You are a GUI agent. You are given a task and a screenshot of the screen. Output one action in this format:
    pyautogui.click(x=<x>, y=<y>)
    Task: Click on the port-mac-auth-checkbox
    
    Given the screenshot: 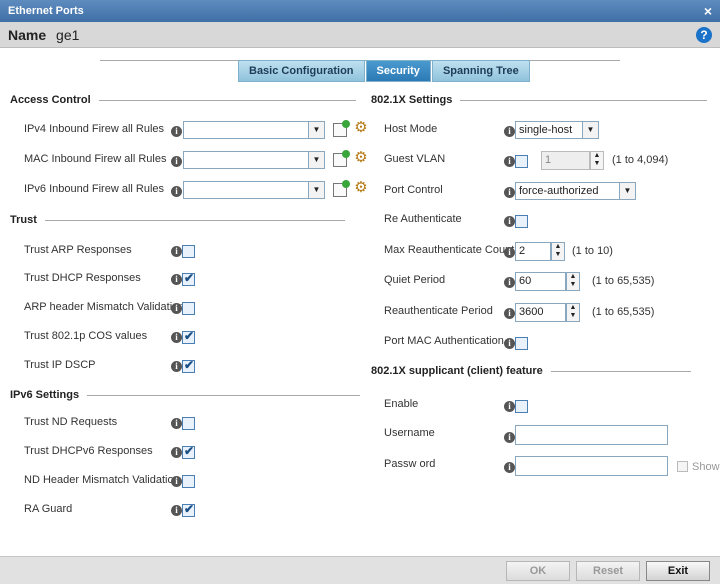 What is the action you would take?
    pyautogui.click(x=521, y=343)
    